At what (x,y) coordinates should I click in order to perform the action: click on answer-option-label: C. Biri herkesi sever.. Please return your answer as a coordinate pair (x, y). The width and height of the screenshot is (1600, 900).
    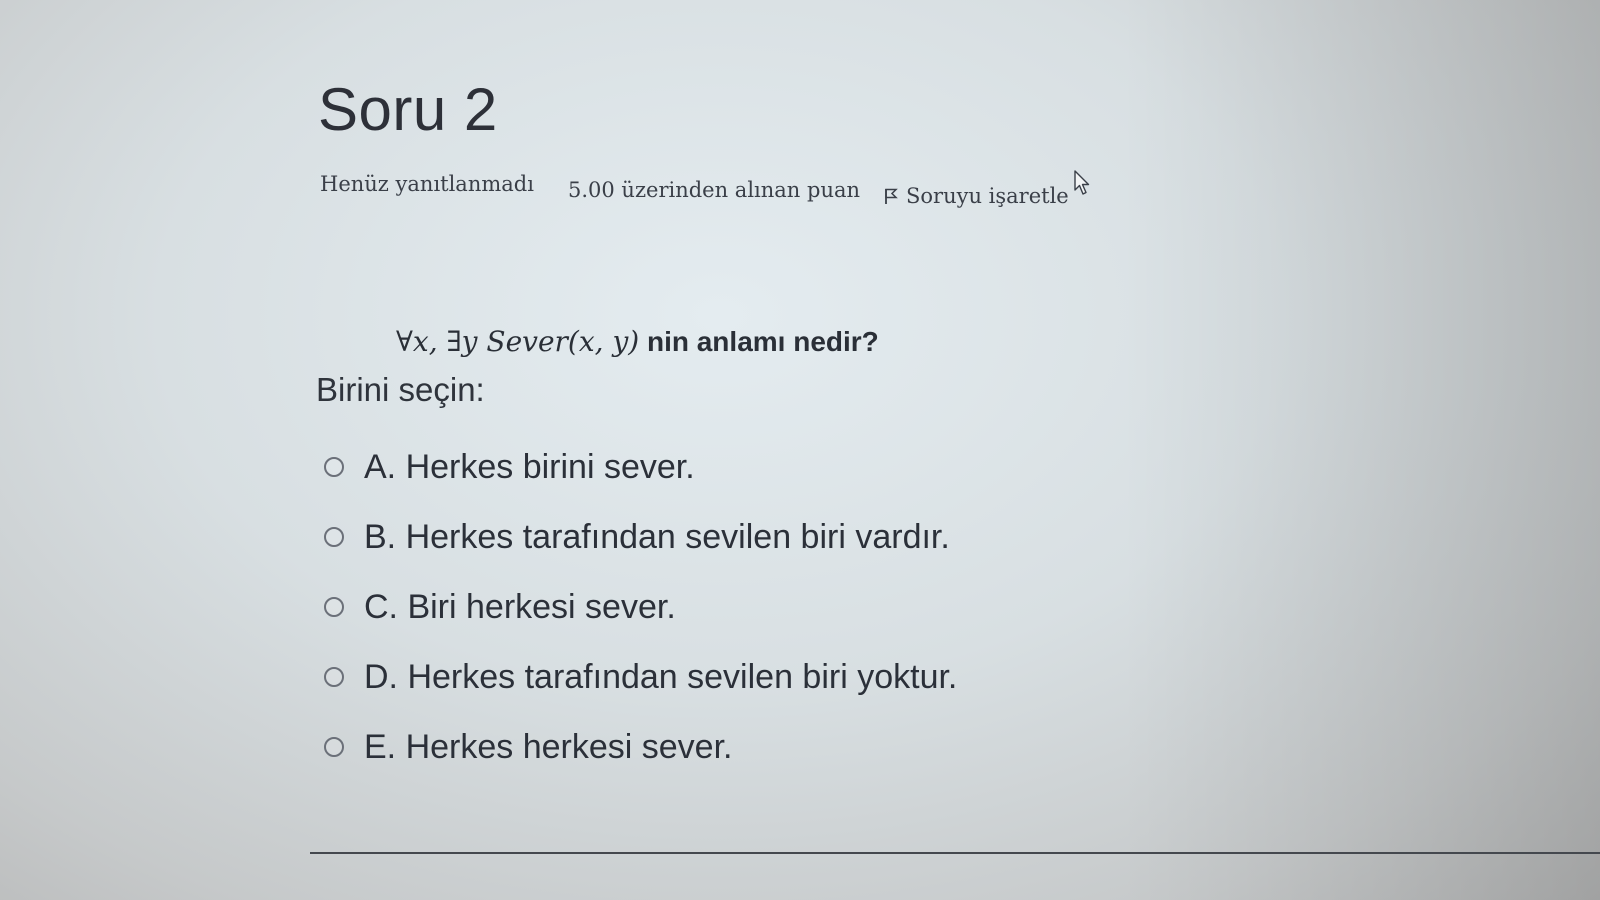
    Looking at the image, I should click on (520, 607).